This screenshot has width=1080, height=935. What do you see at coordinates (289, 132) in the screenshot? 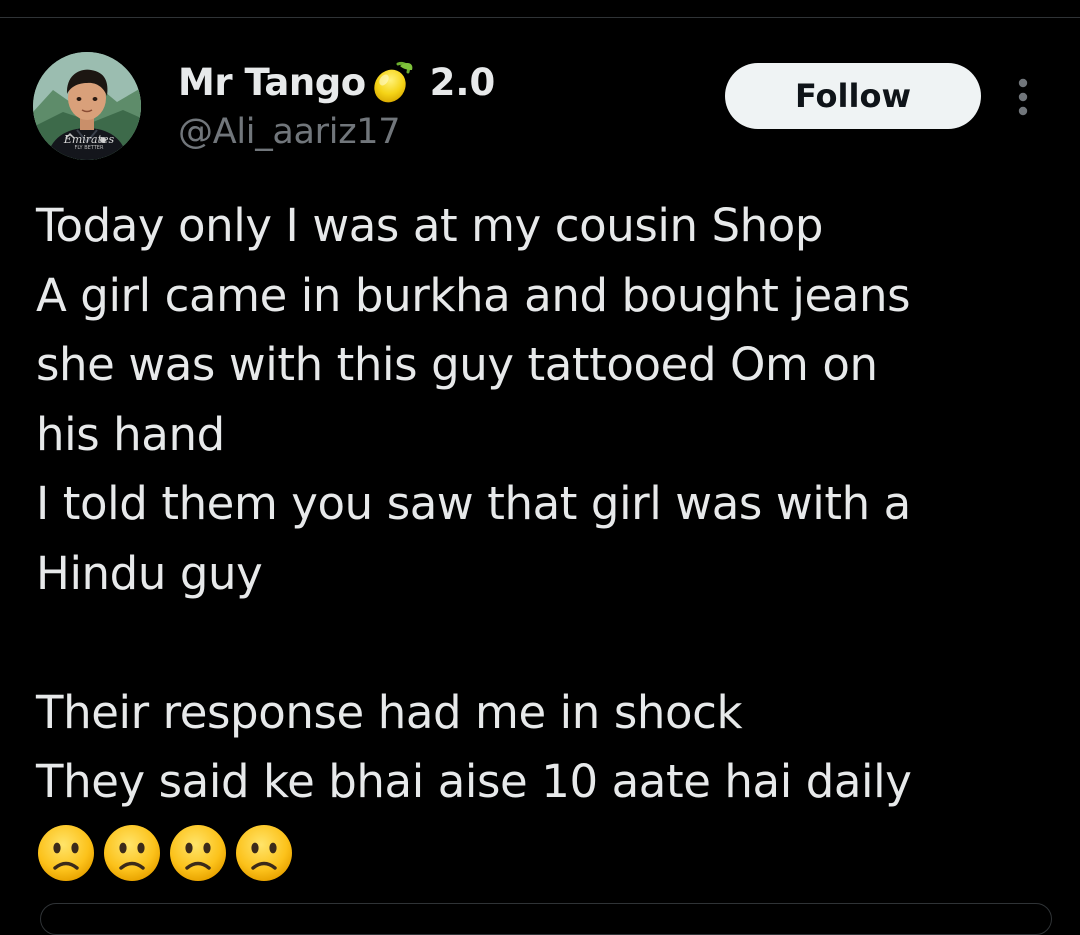
I see `author-handle: @Ali_aariz17` at bounding box center [289, 132].